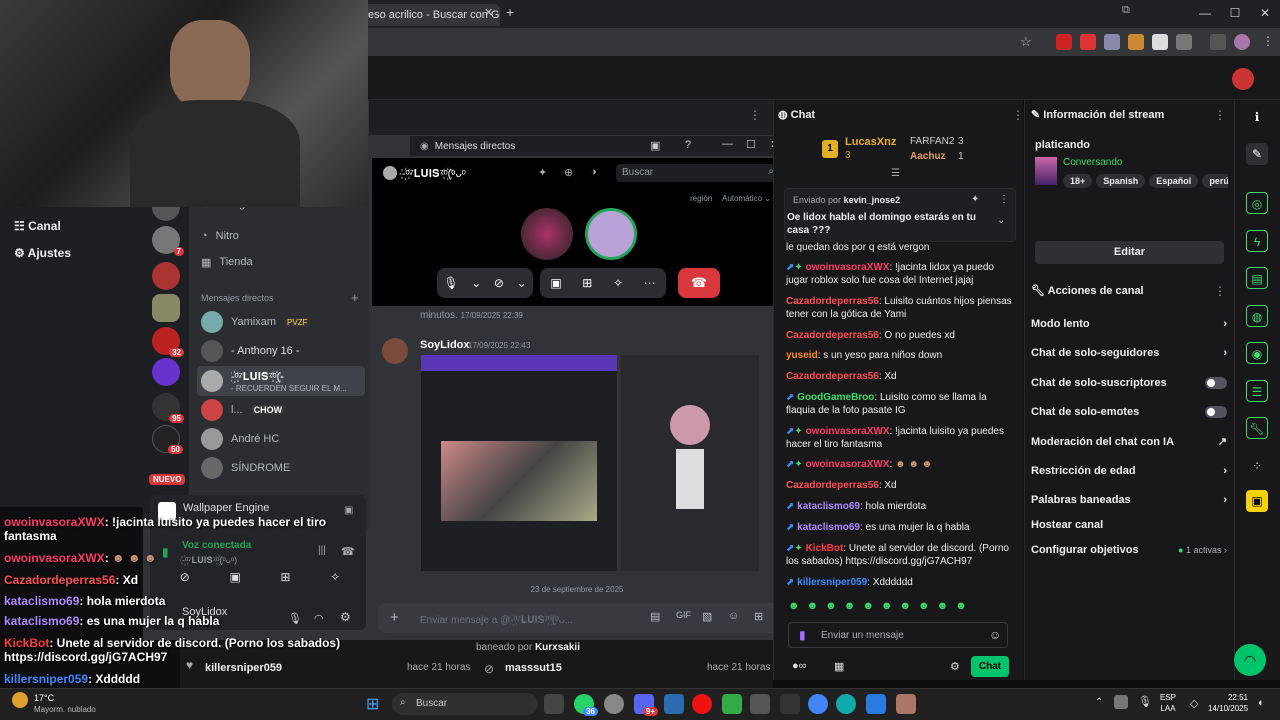  I want to click on camera-off-icon: ⊘, so click(499, 283).